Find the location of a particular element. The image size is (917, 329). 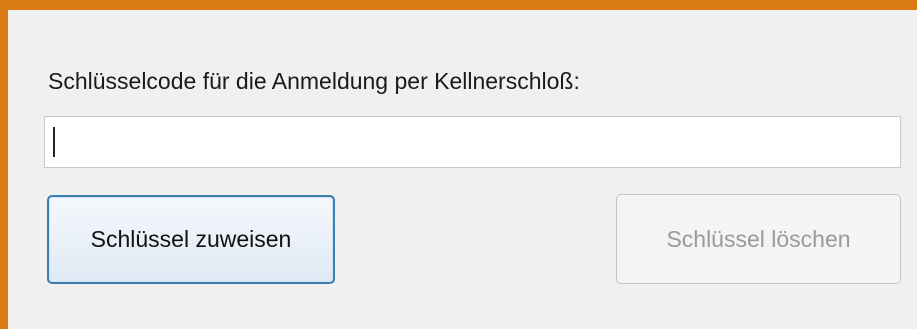

text-cursor is located at coordinates (54, 142).